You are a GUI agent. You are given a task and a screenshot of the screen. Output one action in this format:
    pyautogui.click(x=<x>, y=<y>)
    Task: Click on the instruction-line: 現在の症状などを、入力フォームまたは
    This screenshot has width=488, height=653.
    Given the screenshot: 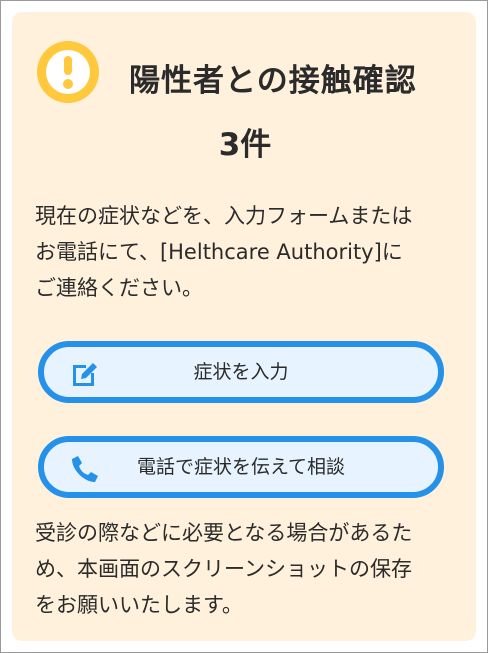 What is the action you would take?
    pyautogui.click(x=224, y=216)
    